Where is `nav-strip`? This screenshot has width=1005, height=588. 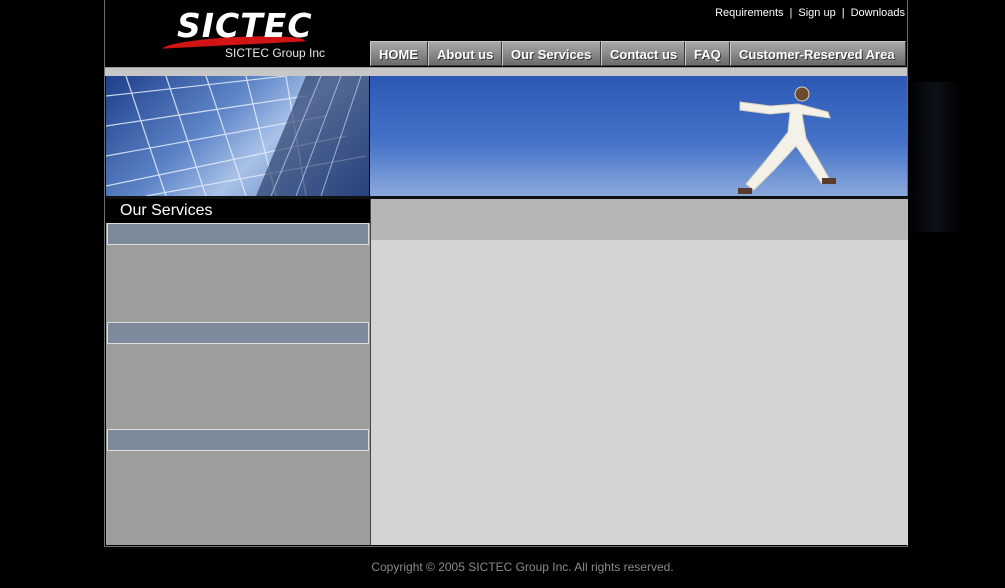 nav-strip is located at coordinates (506, 71).